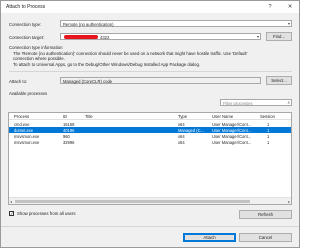  I want to click on connection-info-line-2: connection where possible., so click(39, 58).